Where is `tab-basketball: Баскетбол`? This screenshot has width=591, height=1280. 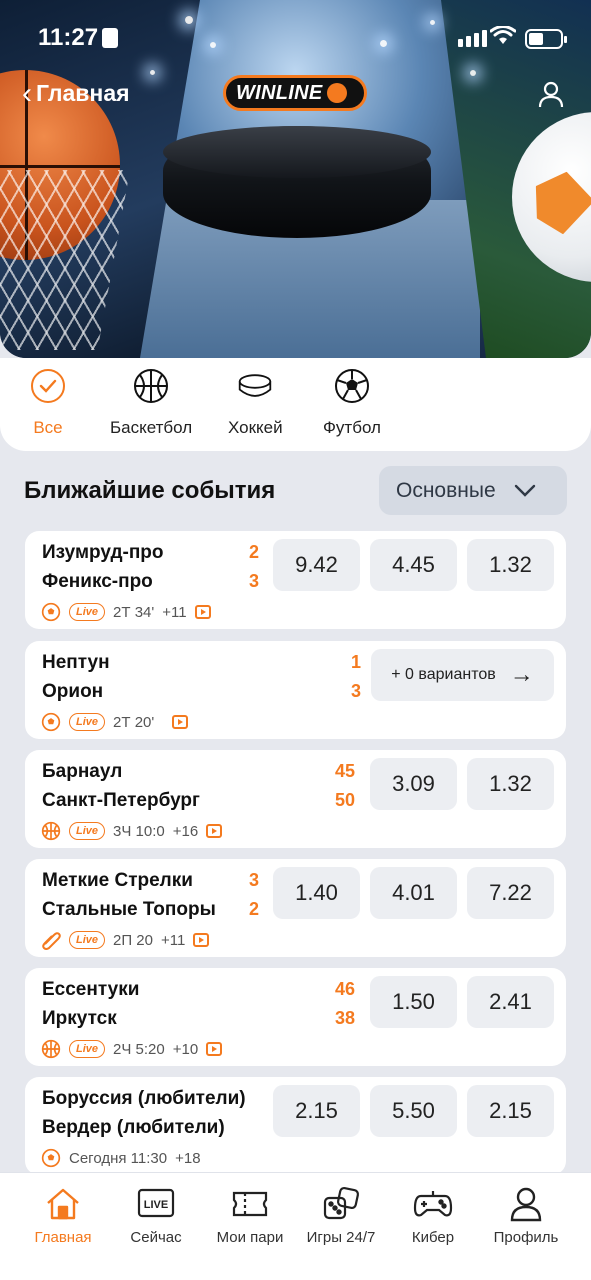 tab-basketball: Баскетбол is located at coordinates (151, 403).